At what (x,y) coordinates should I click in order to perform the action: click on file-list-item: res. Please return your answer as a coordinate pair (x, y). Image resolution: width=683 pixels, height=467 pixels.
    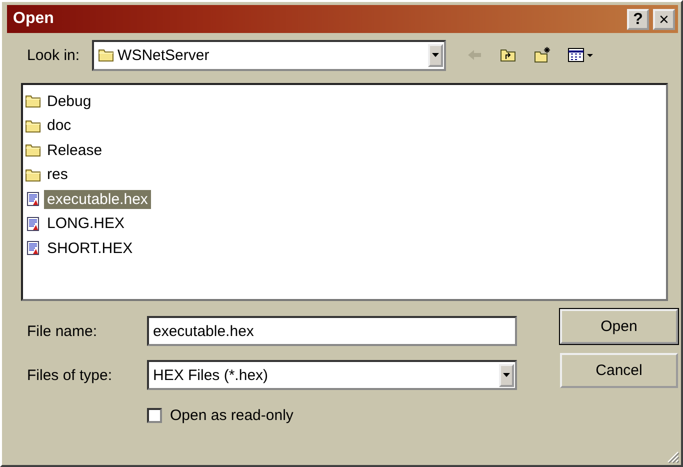
    Looking at the image, I should click on (57, 174).